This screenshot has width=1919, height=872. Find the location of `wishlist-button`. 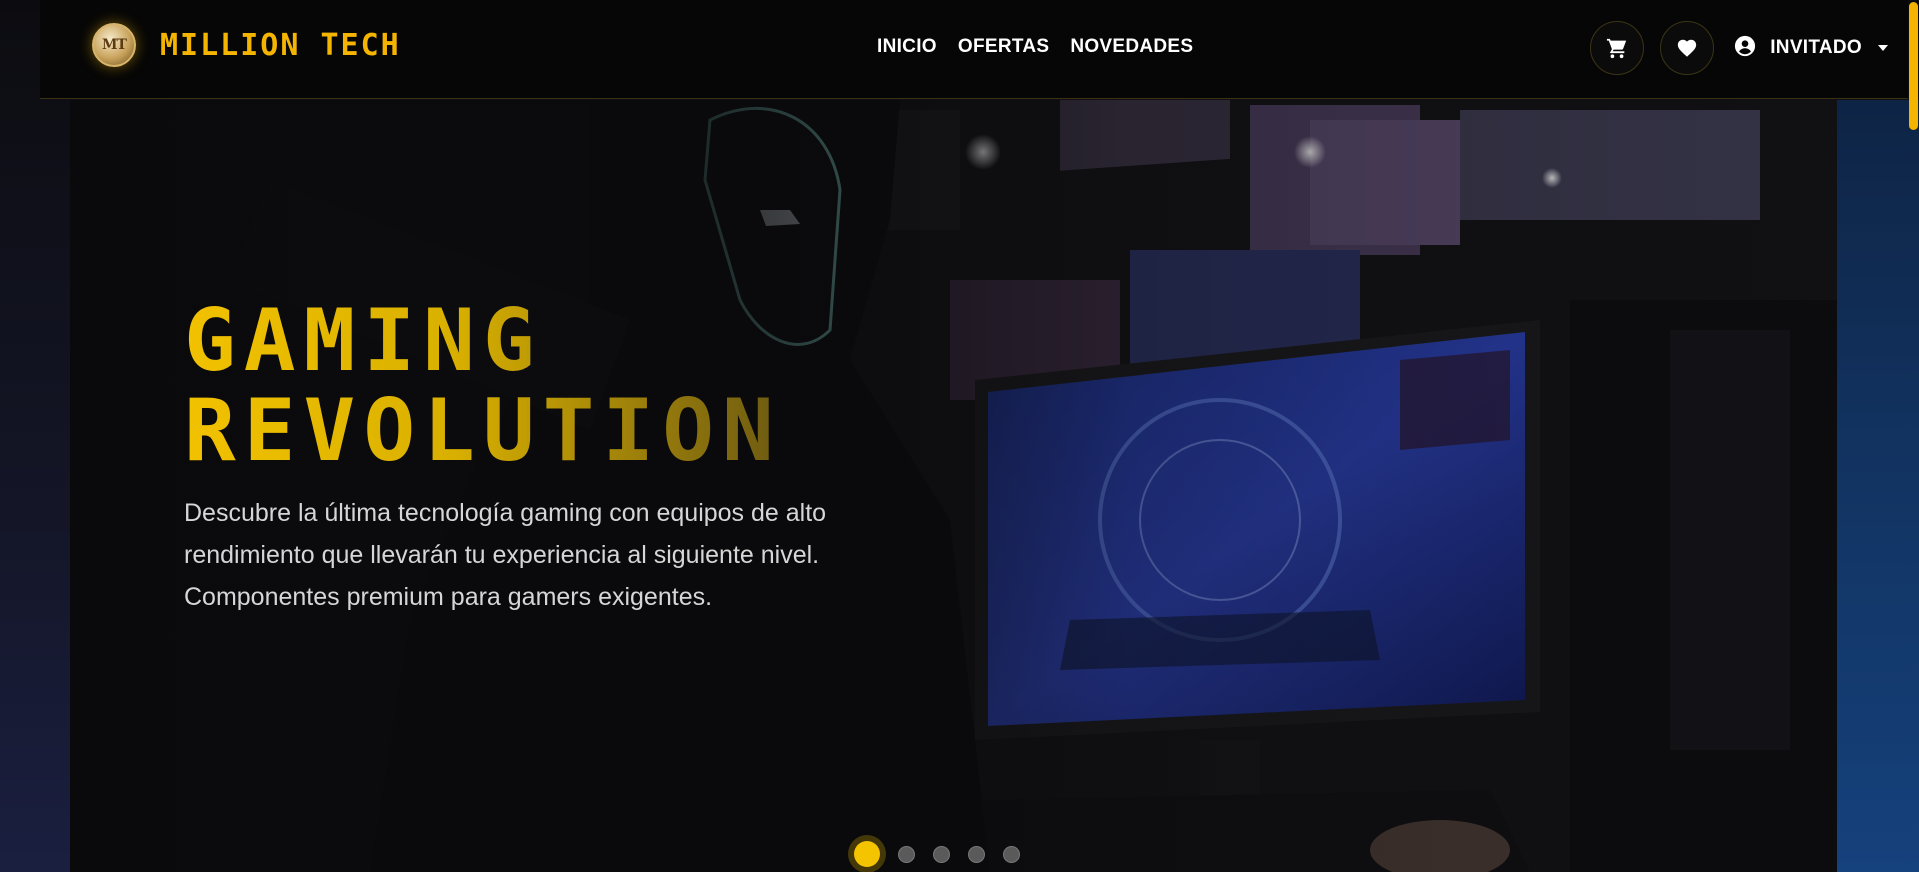

wishlist-button is located at coordinates (1687, 48).